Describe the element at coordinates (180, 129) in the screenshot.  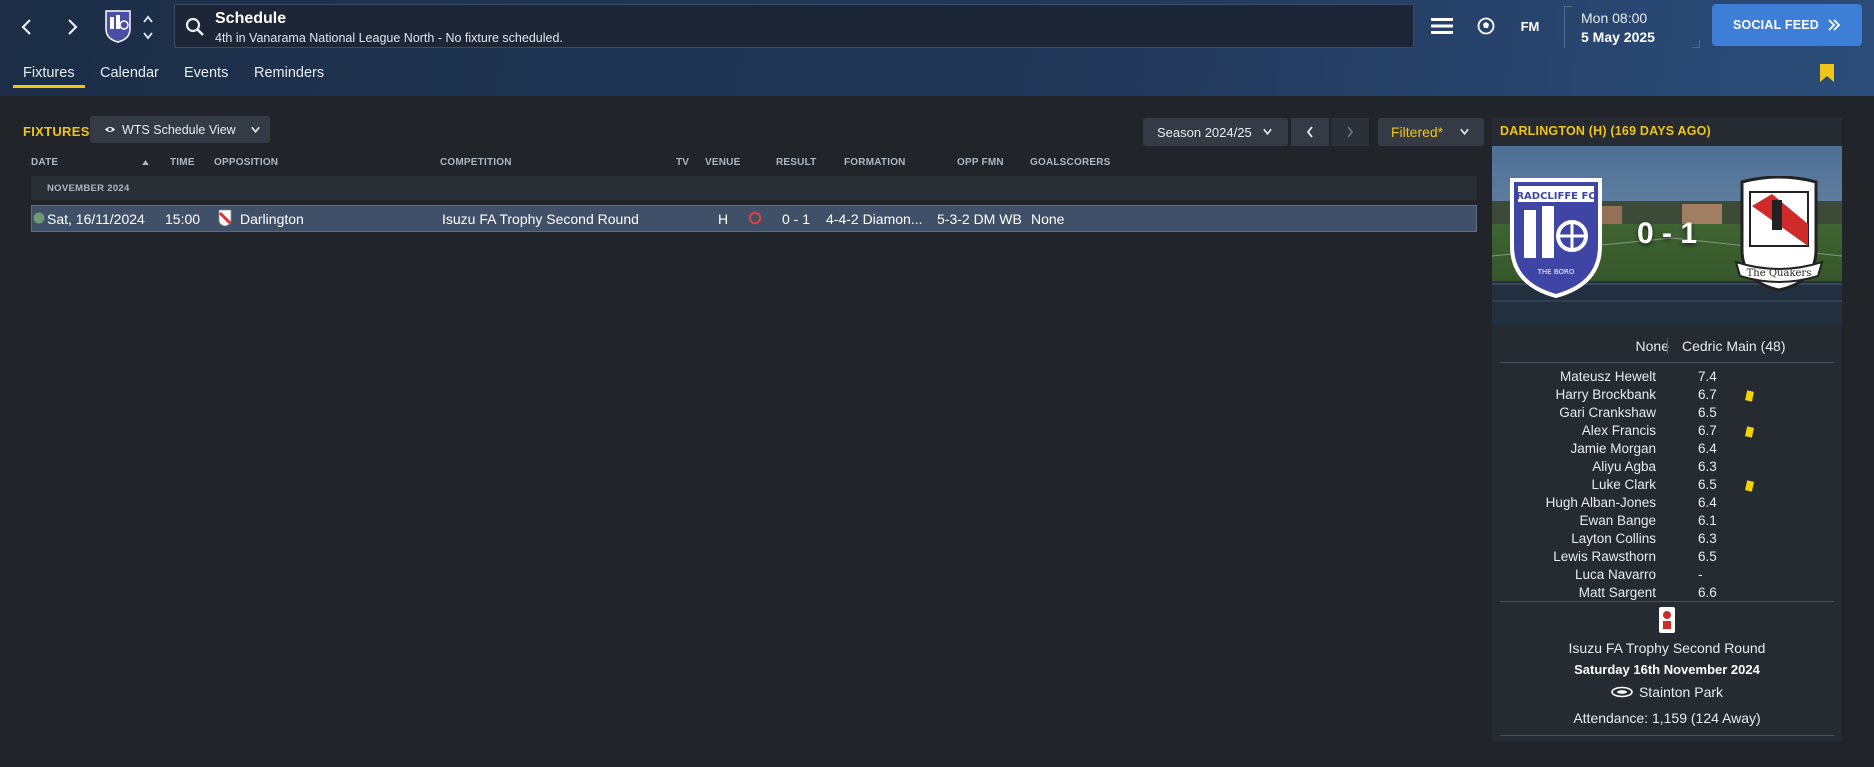
I see `view-selector-button: WTS Schedule View` at that location.